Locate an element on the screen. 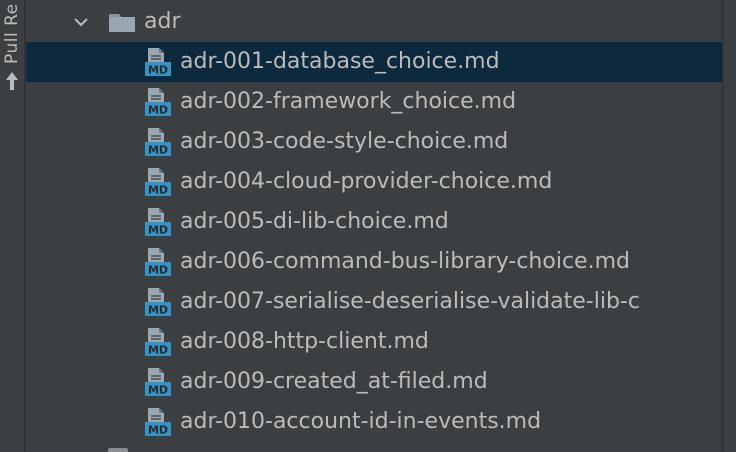 This screenshot has height=452, width=736. file-item: MD adr-009-created_at-filed.md is located at coordinates (374, 382).